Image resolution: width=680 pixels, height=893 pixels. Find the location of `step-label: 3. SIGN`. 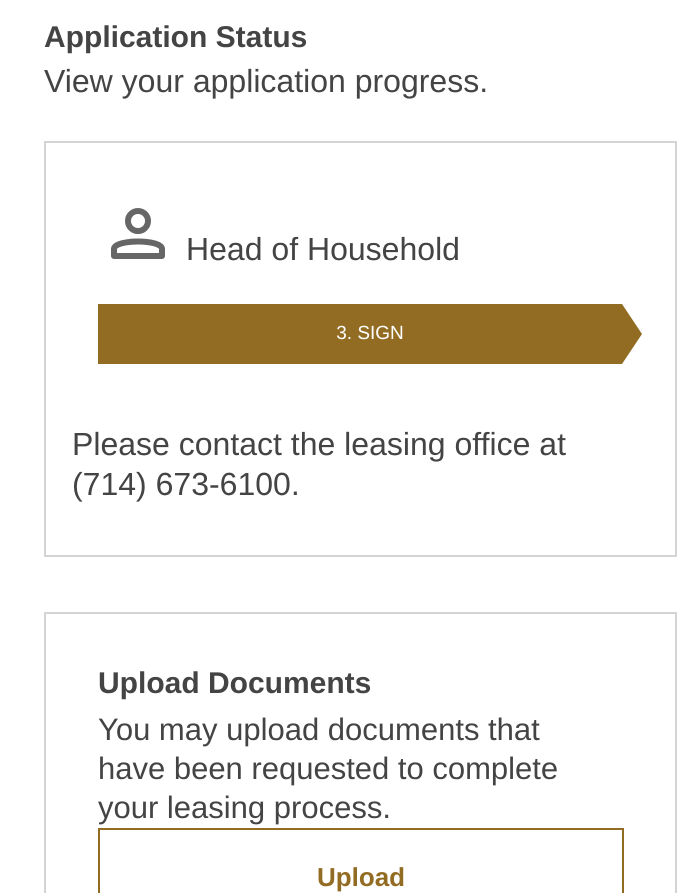

step-label: 3. SIGN is located at coordinates (370, 334).